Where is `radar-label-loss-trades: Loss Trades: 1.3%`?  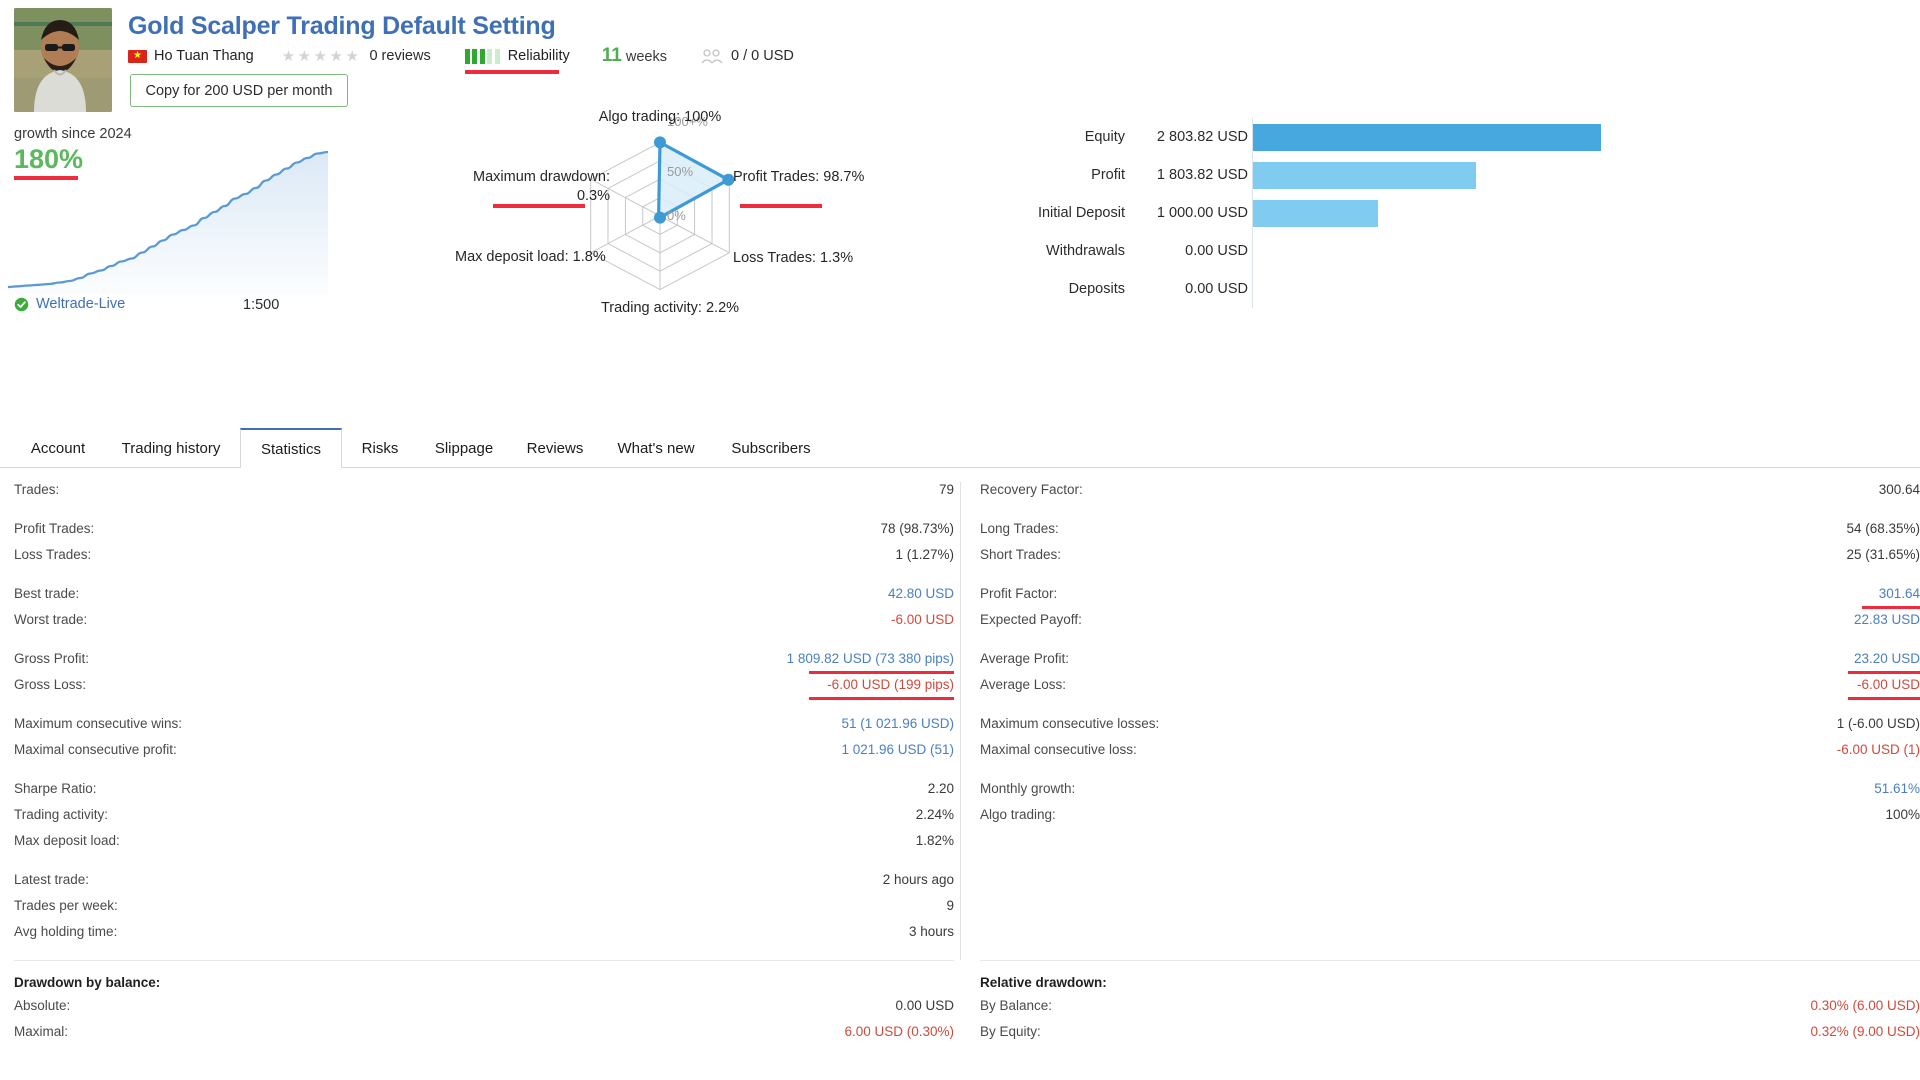
radar-label-loss-trades: Loss Trades: 1.3% is located at coordinates (793, 258).